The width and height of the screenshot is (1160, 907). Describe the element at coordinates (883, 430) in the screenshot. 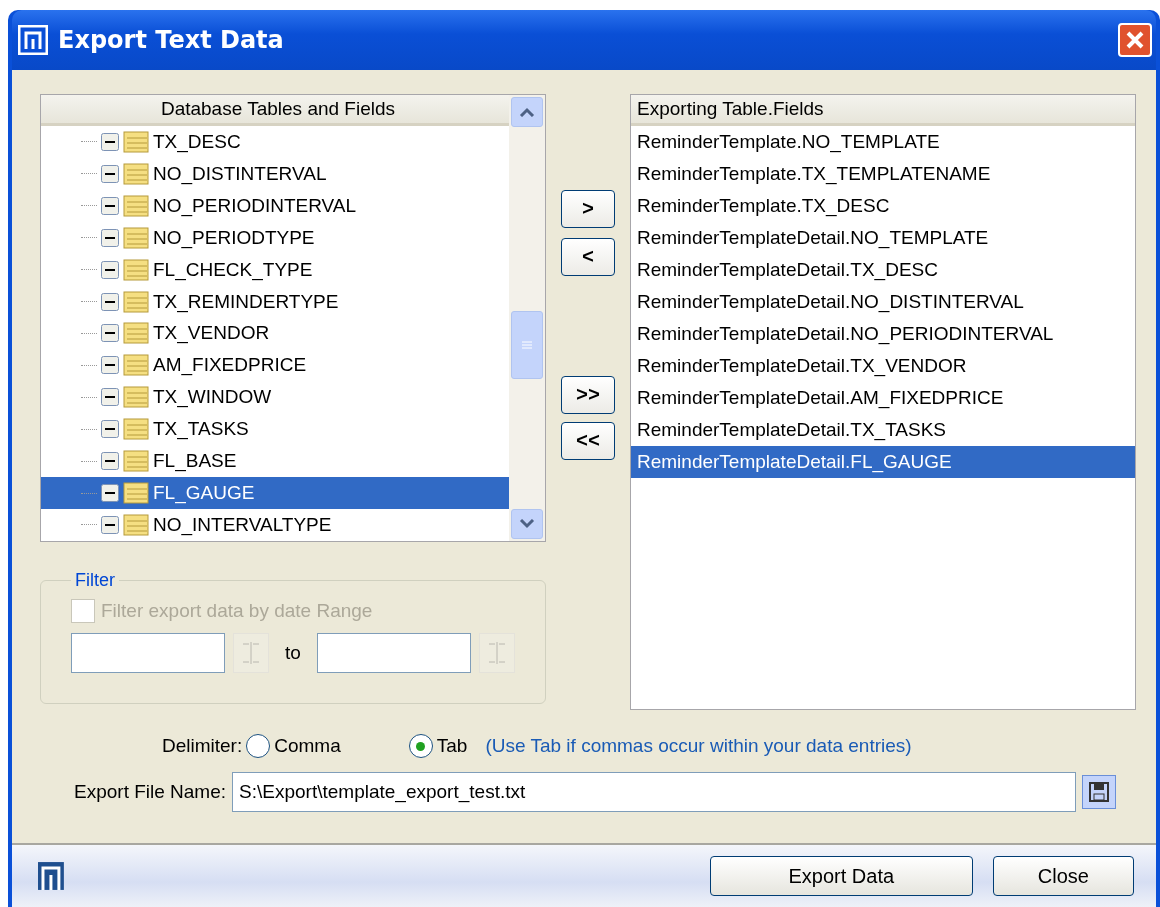

I see `list-item: ReminderTemplateDetail.TX_TASKS` at that location.